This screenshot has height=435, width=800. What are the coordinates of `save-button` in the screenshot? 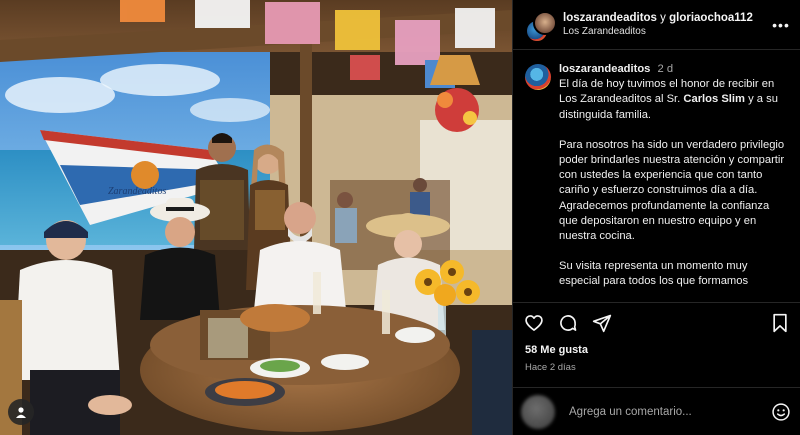 It's located at (780, 323).